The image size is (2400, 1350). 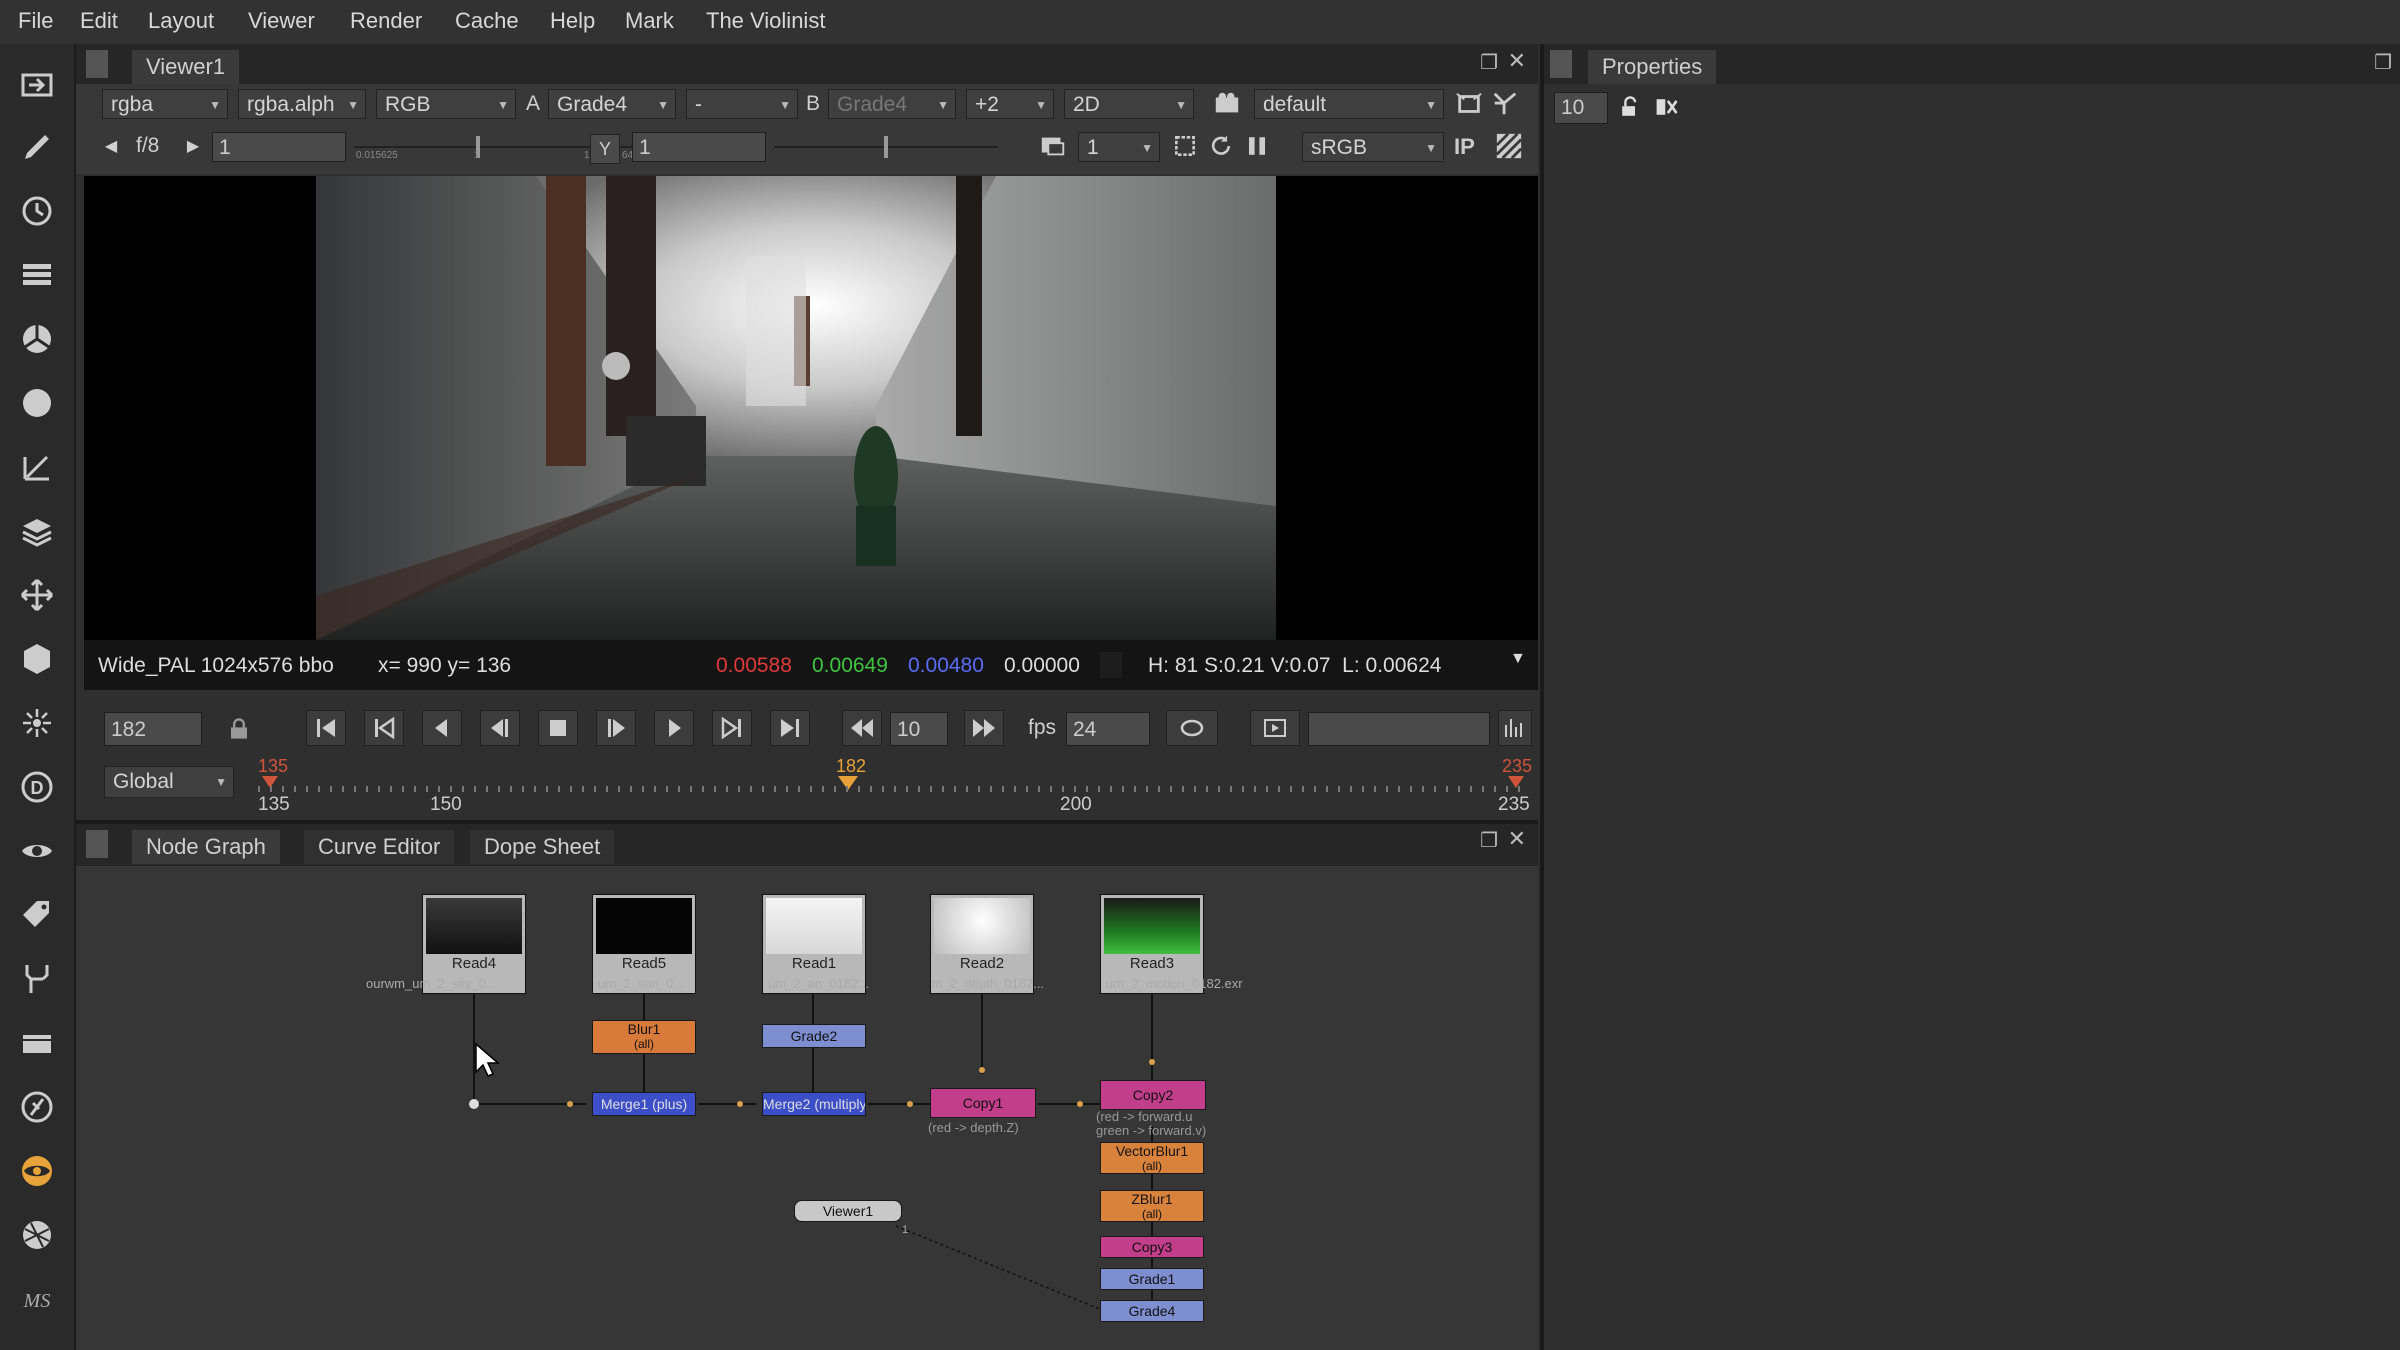 I want to click on current-frame-field: 182, so click(x=153, y=729).